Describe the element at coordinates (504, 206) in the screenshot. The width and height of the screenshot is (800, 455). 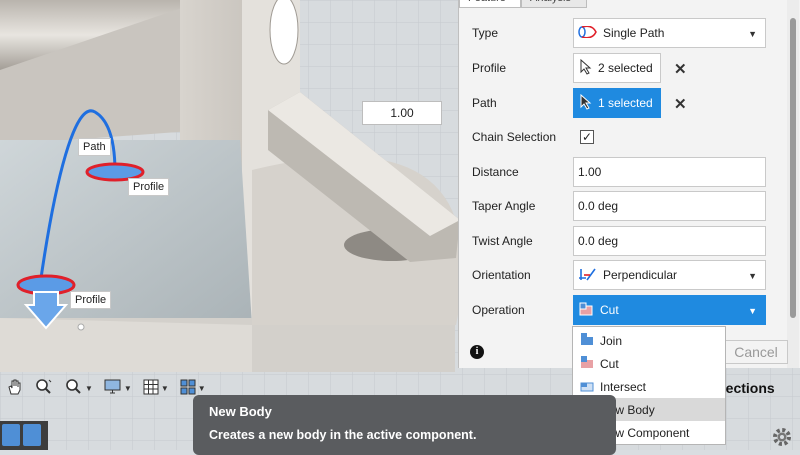
I see `taper-angle-label: Taper Angle` at that location.